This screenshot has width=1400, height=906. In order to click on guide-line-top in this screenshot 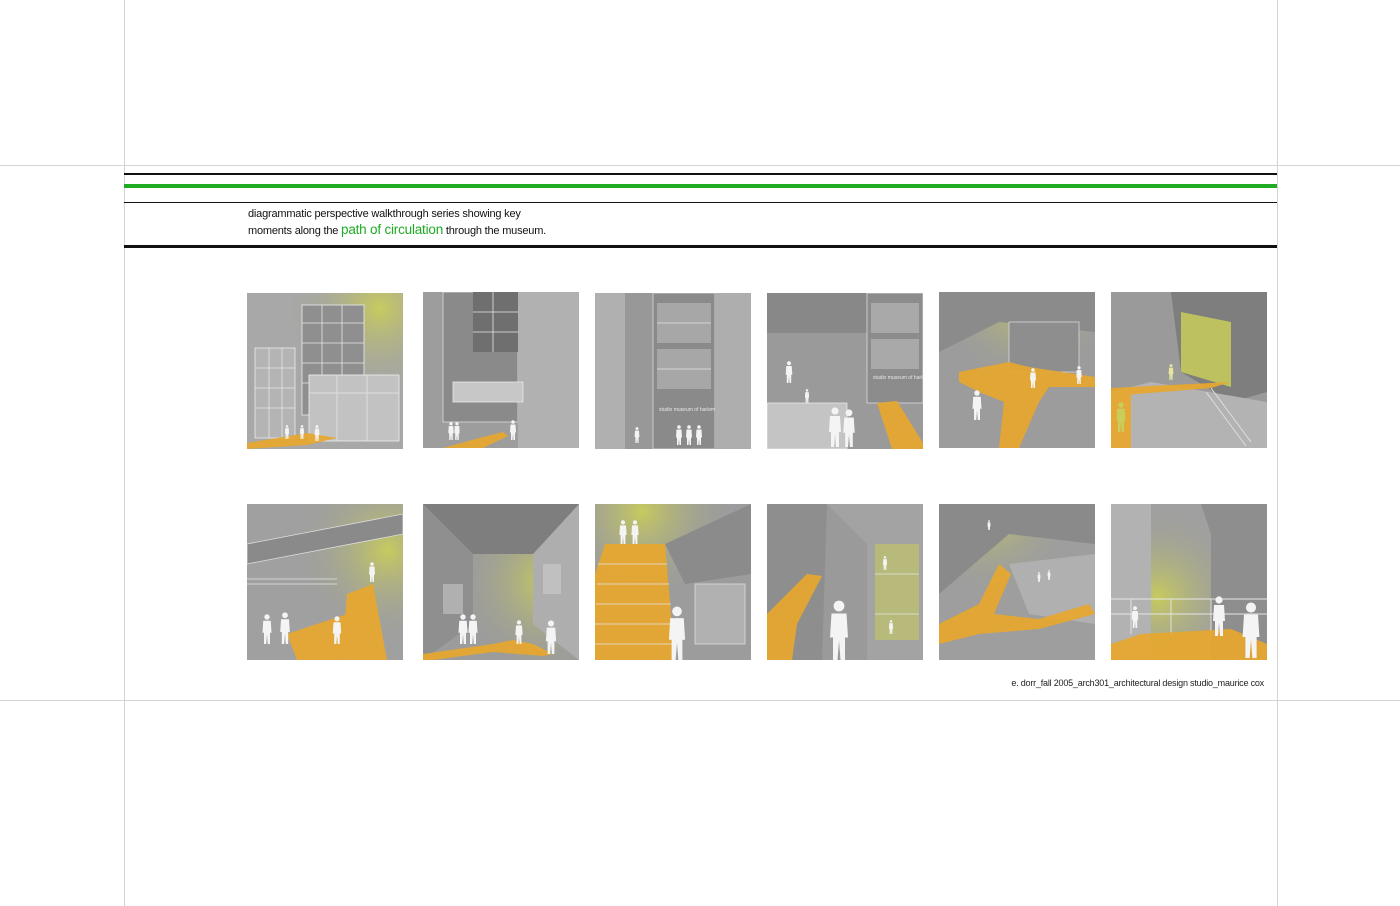, I will do `click(700, 165)`.